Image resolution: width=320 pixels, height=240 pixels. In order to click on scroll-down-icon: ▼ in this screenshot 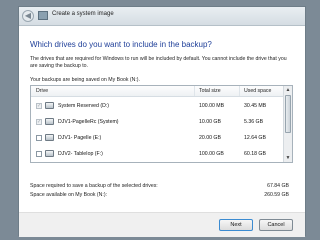, I will do `click(288, 158)`.